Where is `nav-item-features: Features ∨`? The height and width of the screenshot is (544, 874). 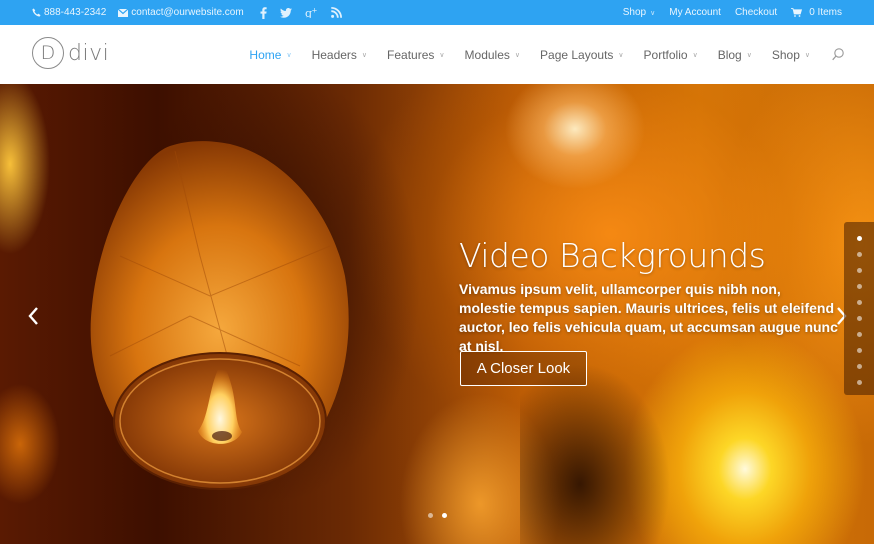
nav-item-features: Features ∨ is located at coordinates (415, 55).